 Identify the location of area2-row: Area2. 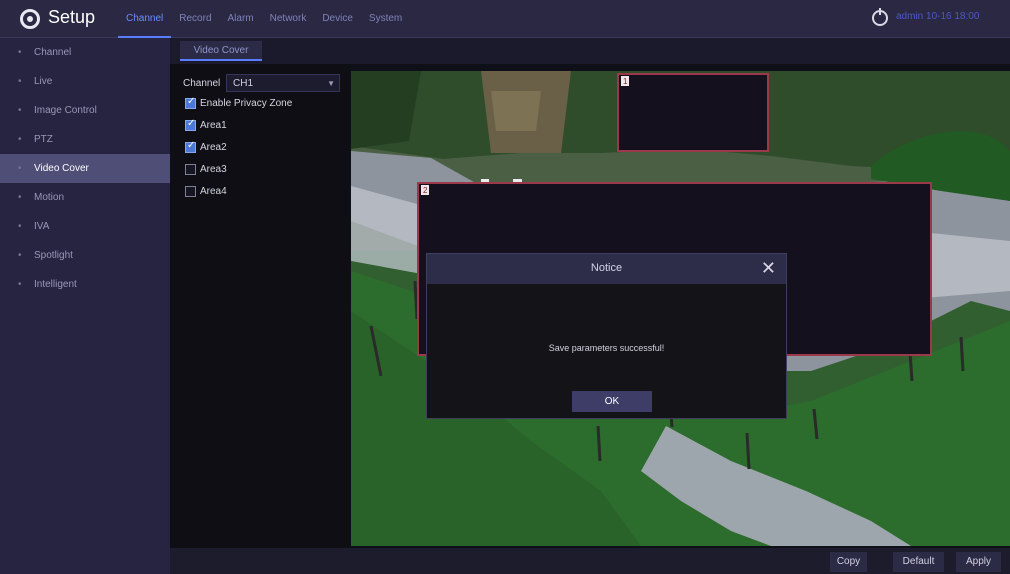
(206, 147).